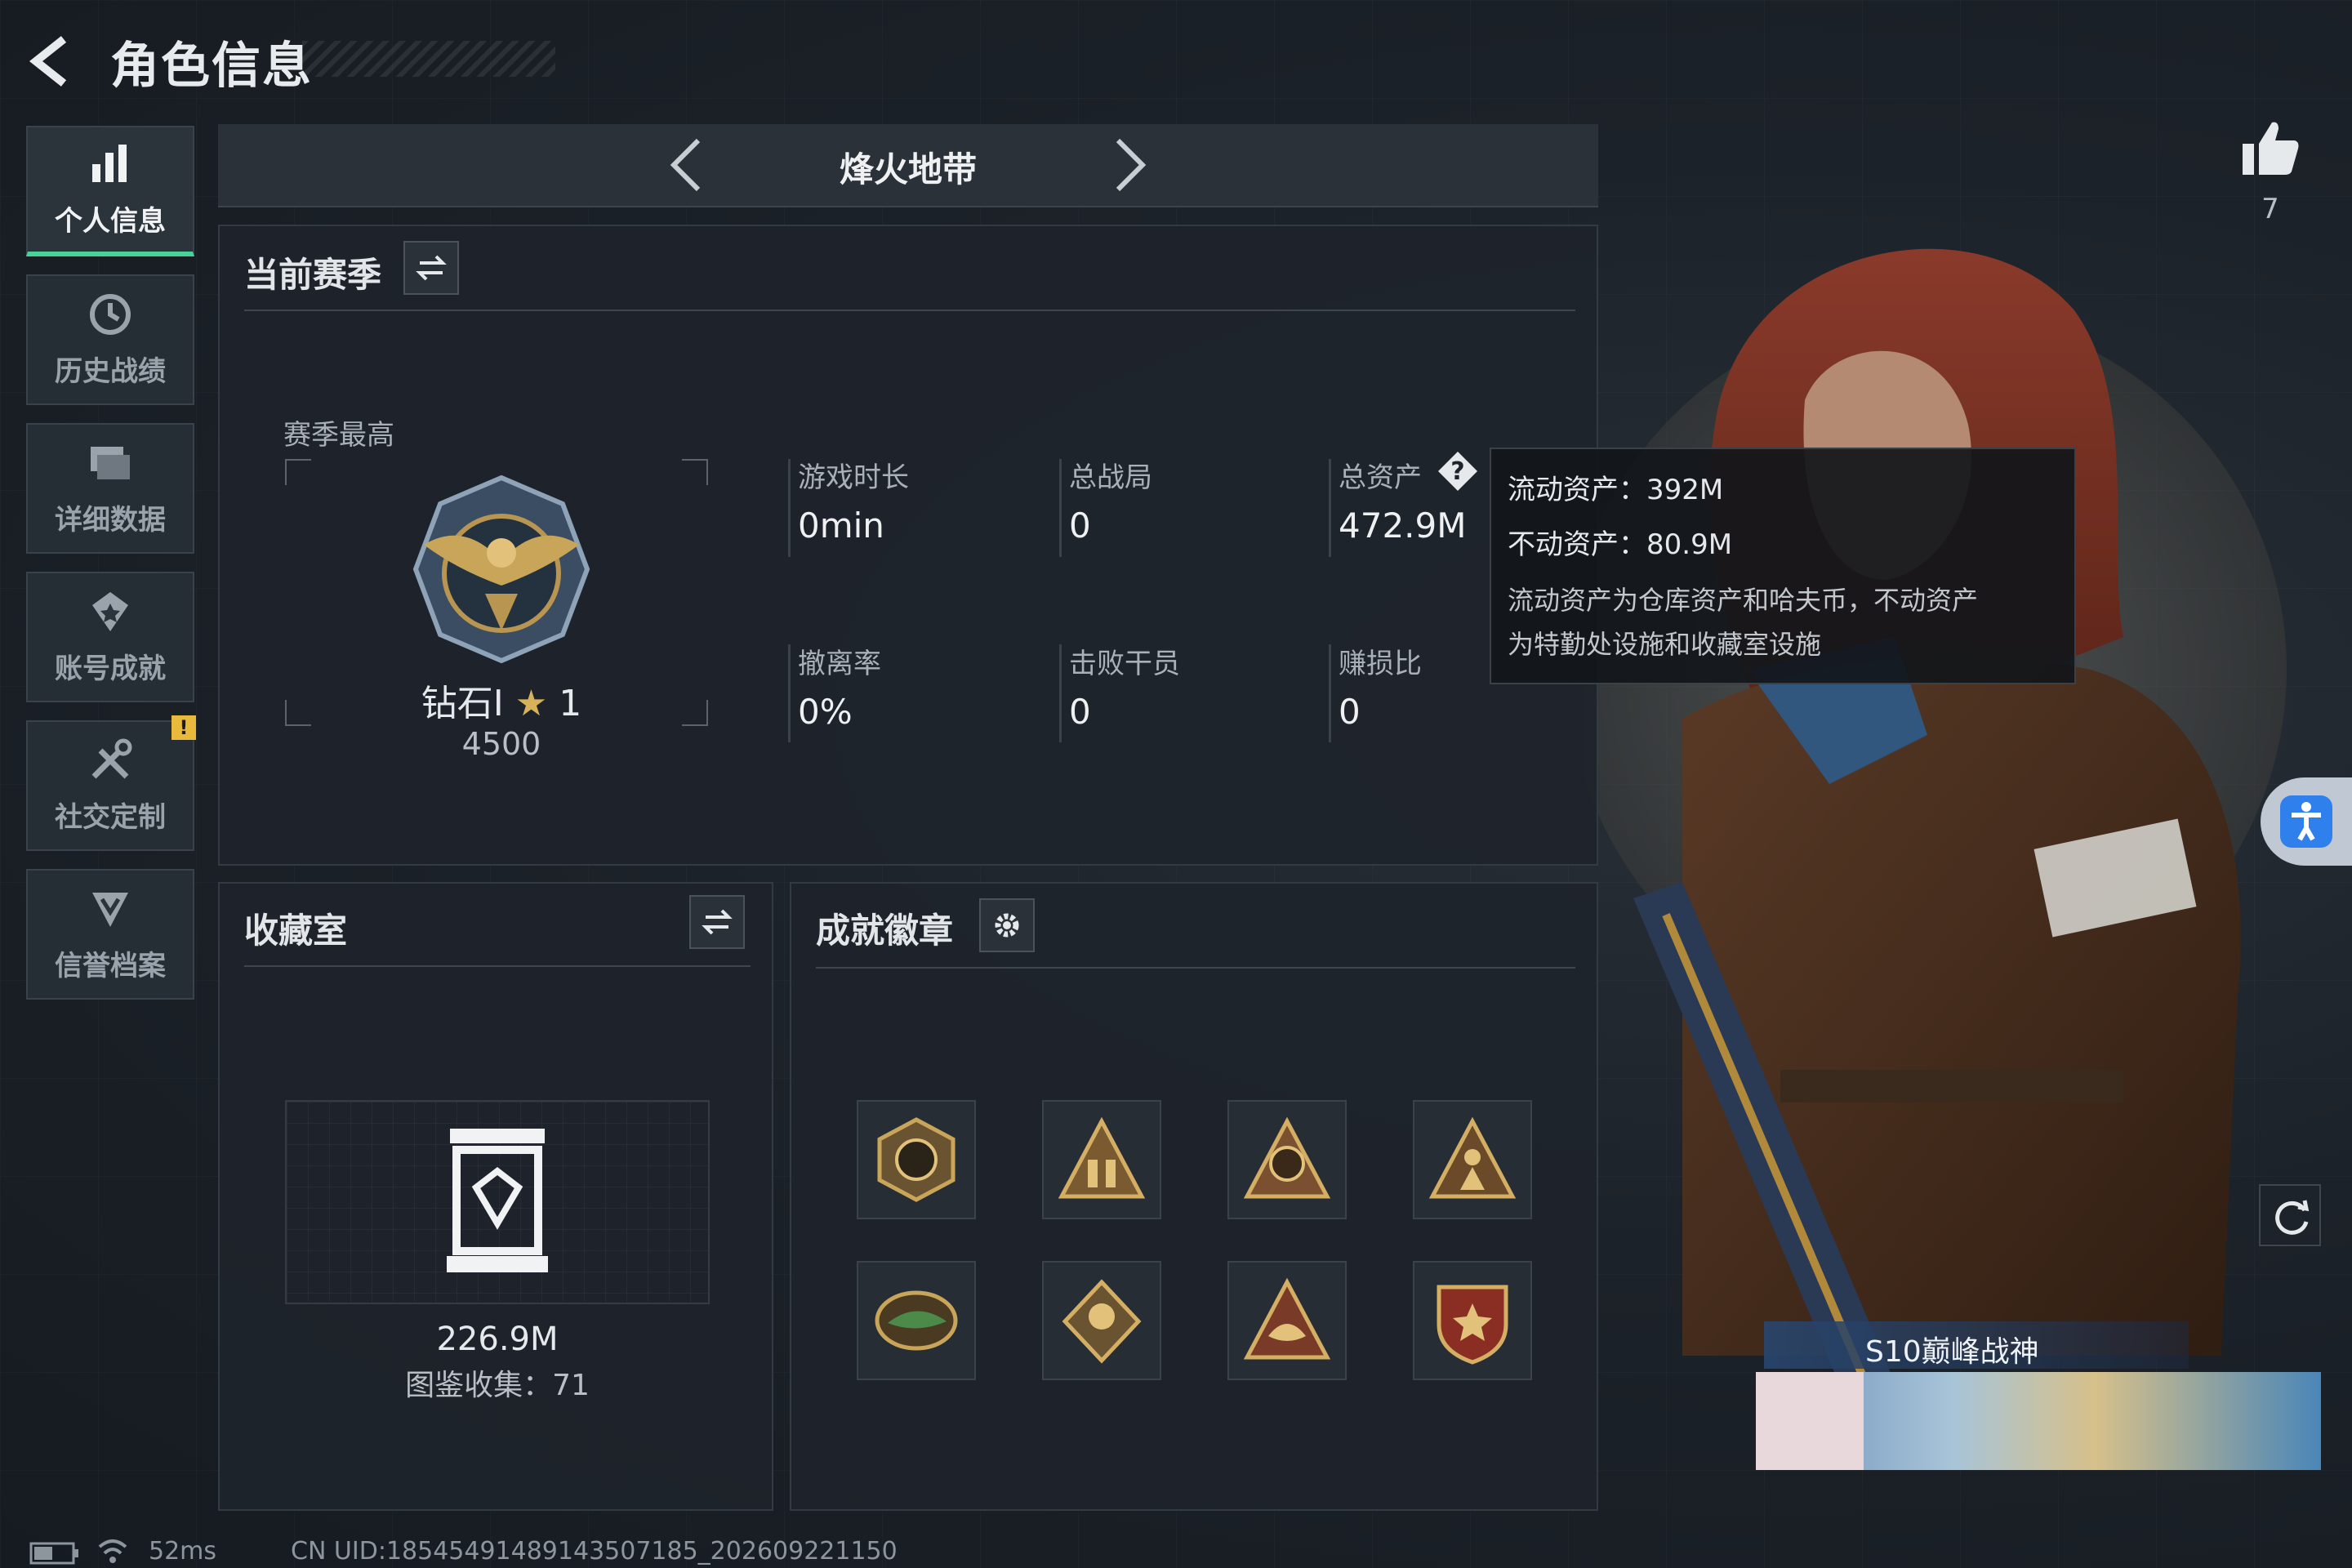 This screenshot has height=1568, width=2352. What do you see at coordinates (112, 1551) in the screenshot?
I see `wifi-icon` at bounding box center [112, 1551].